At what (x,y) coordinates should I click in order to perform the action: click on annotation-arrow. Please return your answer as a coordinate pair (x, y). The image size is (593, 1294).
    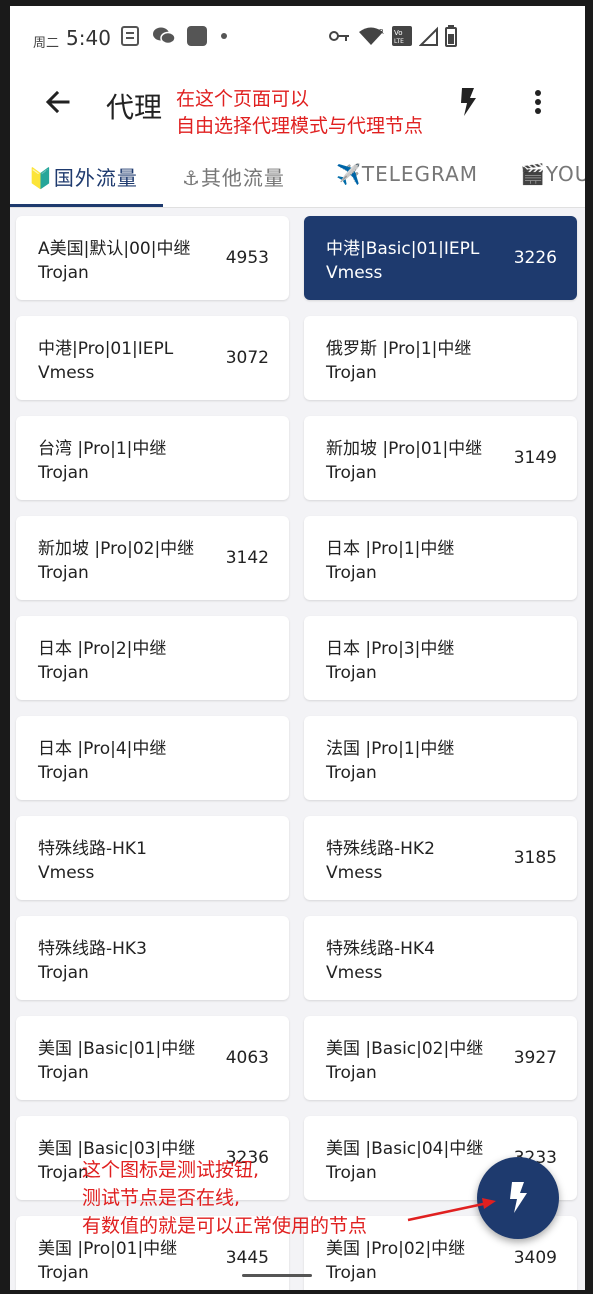
    Looking at the image, I should click on (451, 1210).